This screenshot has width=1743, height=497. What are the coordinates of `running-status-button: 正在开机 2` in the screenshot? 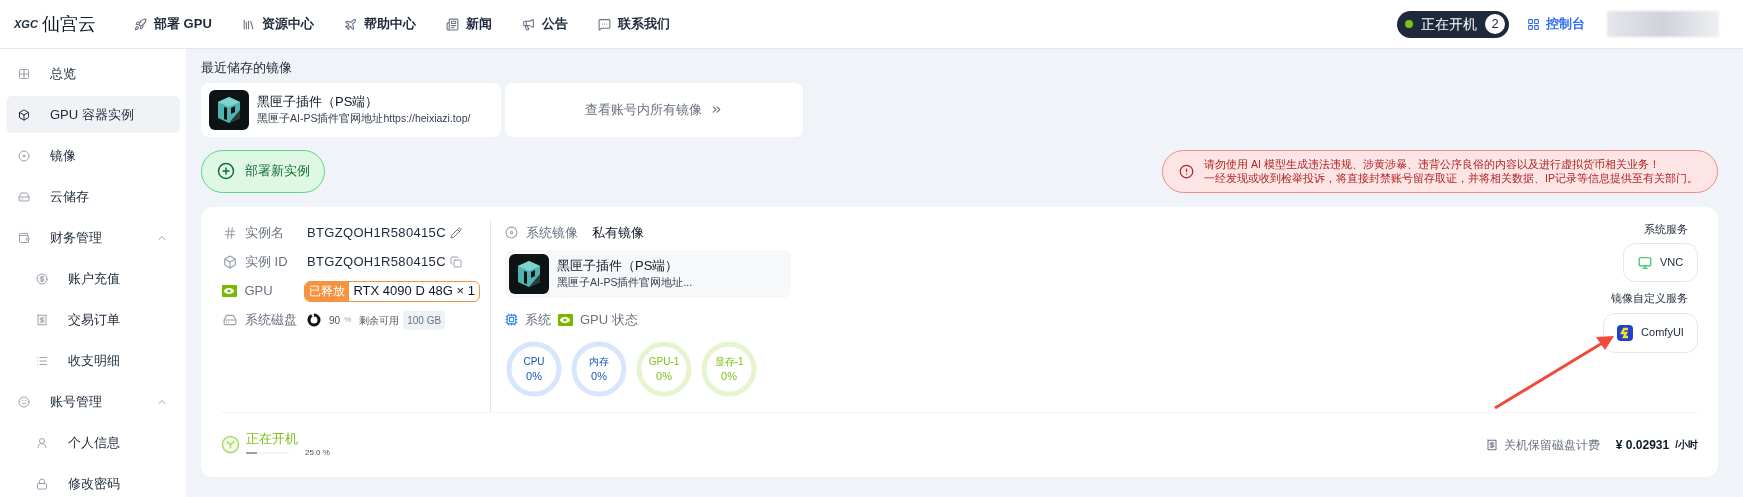 It's located at (1453, 24).